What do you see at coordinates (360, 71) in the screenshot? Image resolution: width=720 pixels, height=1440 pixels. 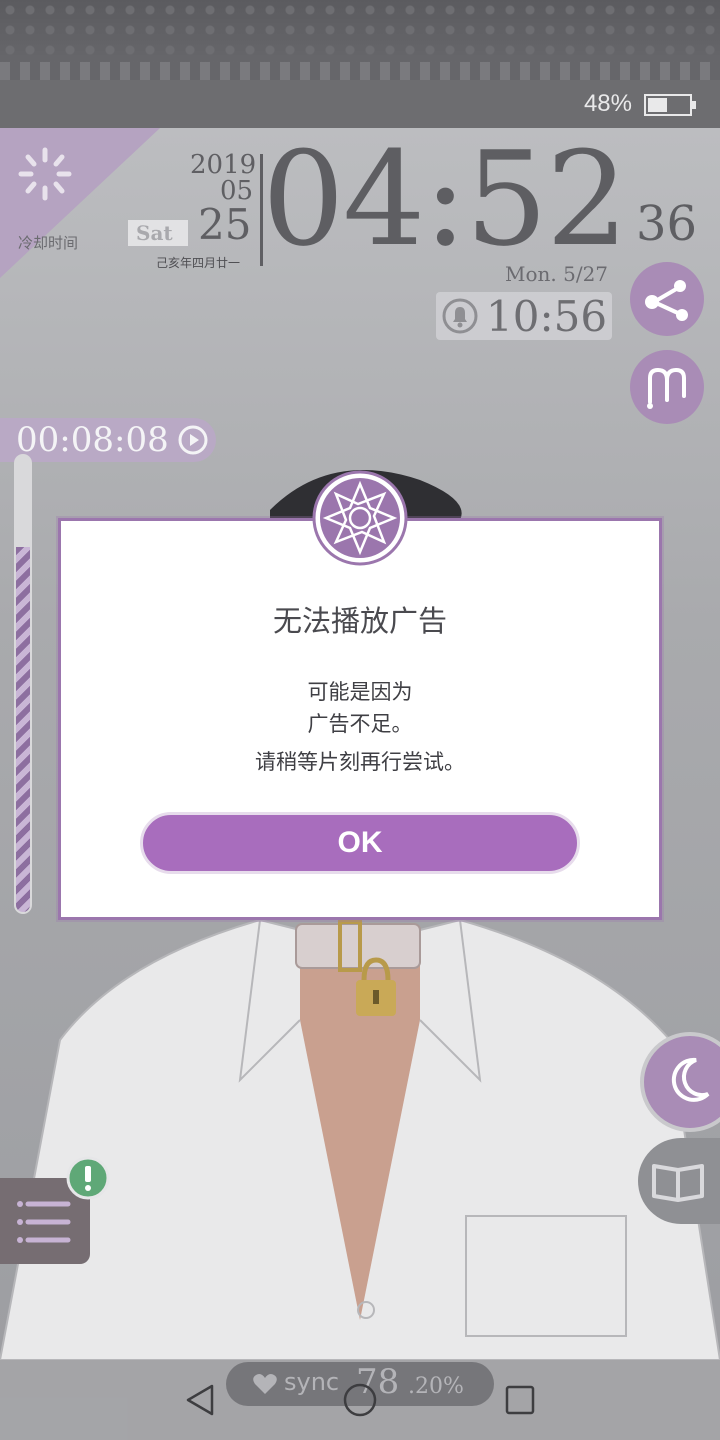 I see `top-lace-edge` at bounding box center [360, 71].